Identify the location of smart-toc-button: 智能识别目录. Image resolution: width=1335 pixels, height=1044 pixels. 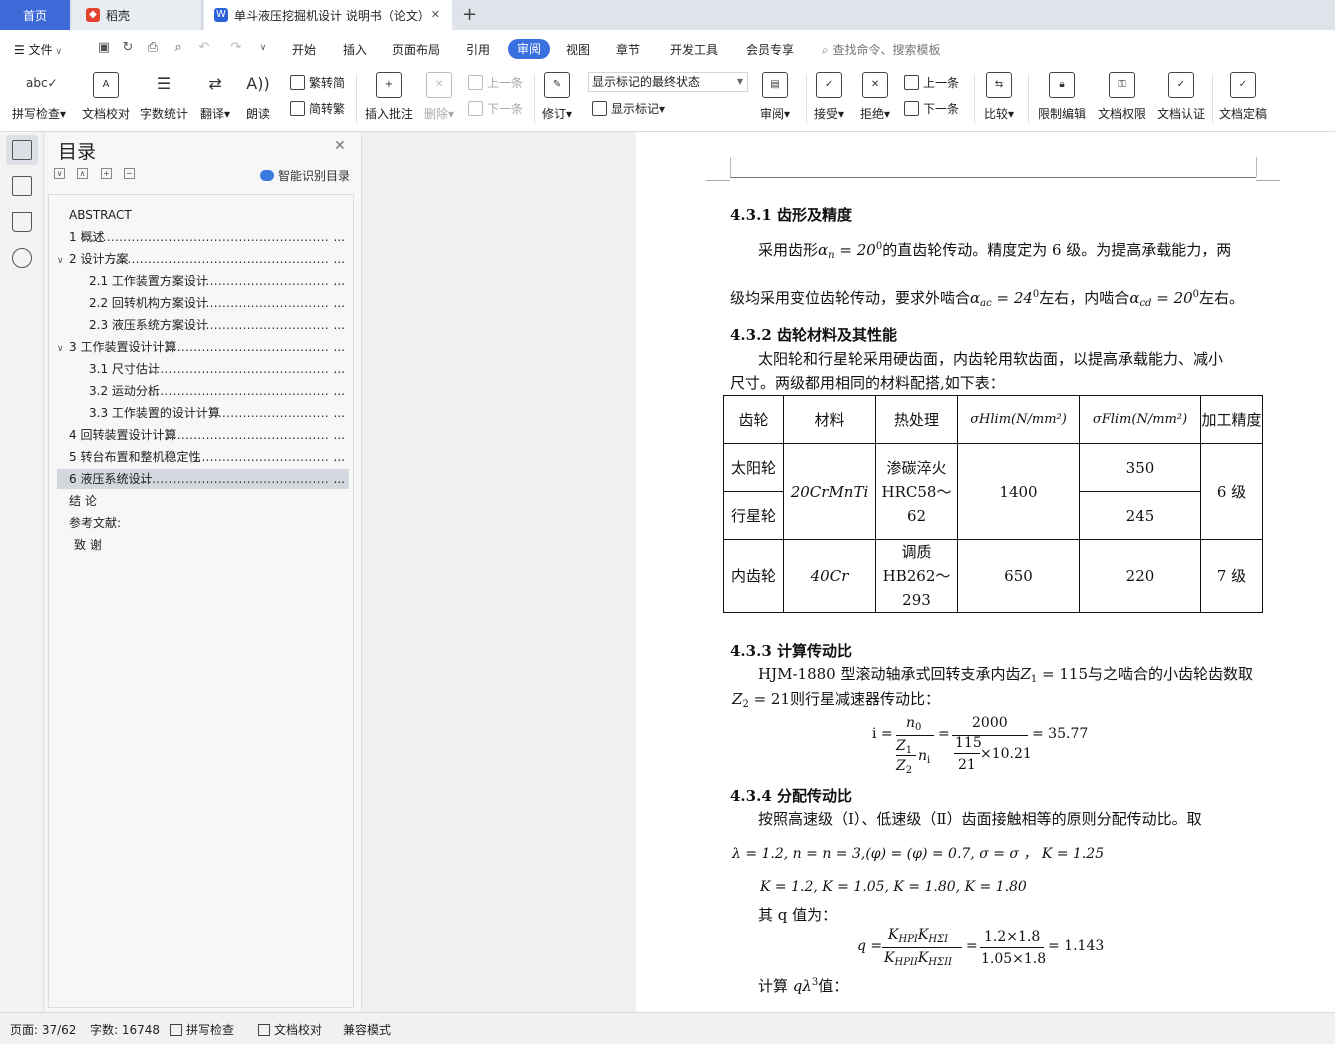
(305, 175).